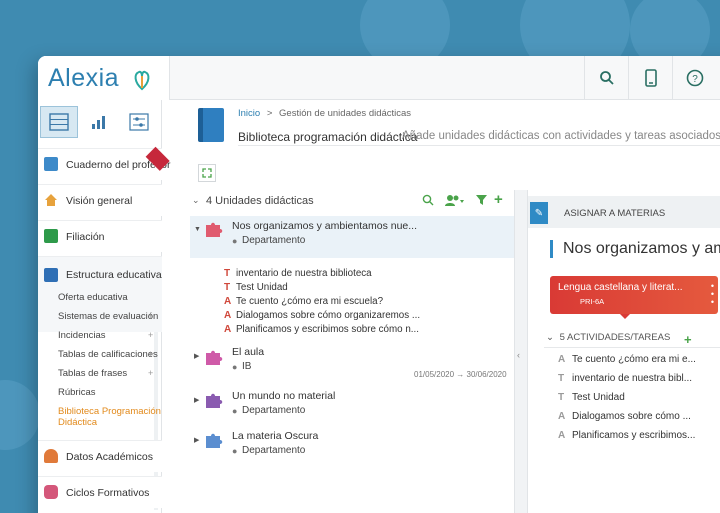 This screenshot has width=720, height=513. I want to click on task-type-icon: T, so click(227, 273).